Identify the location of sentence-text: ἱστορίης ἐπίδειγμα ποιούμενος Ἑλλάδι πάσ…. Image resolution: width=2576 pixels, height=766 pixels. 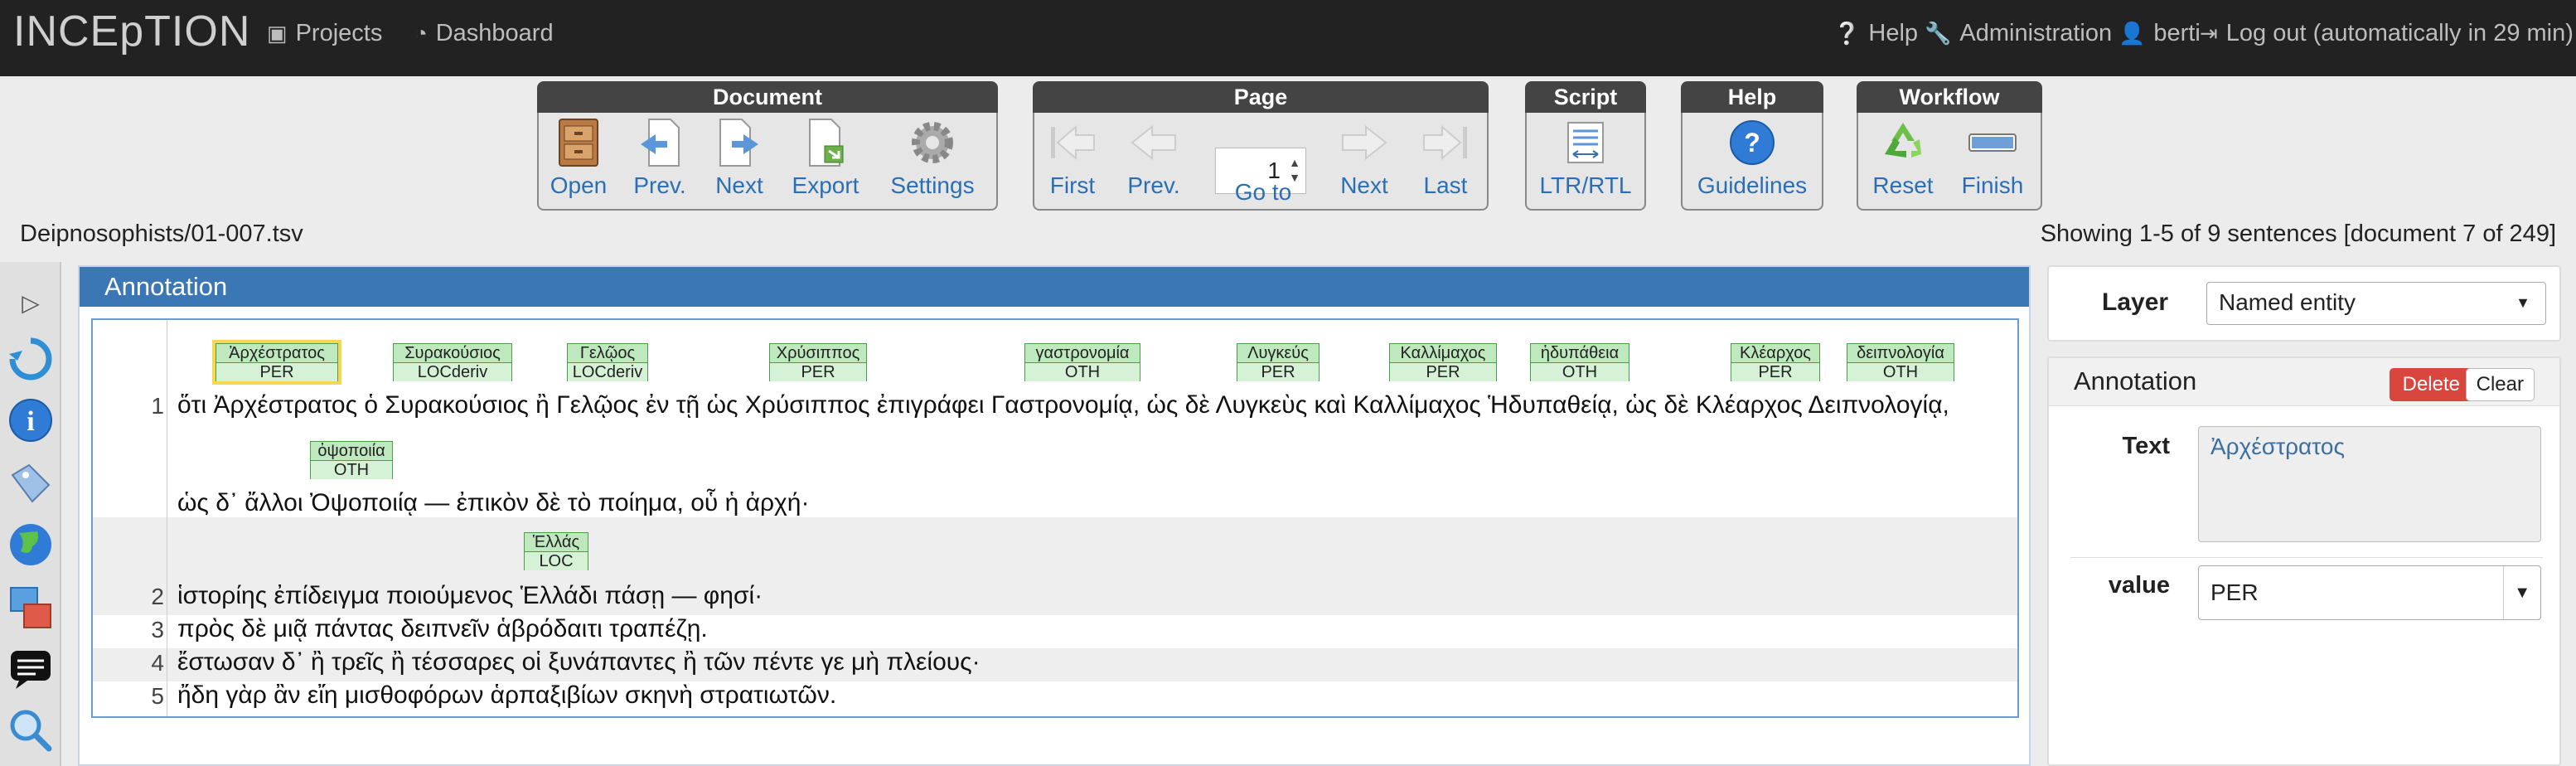
(470, 596).